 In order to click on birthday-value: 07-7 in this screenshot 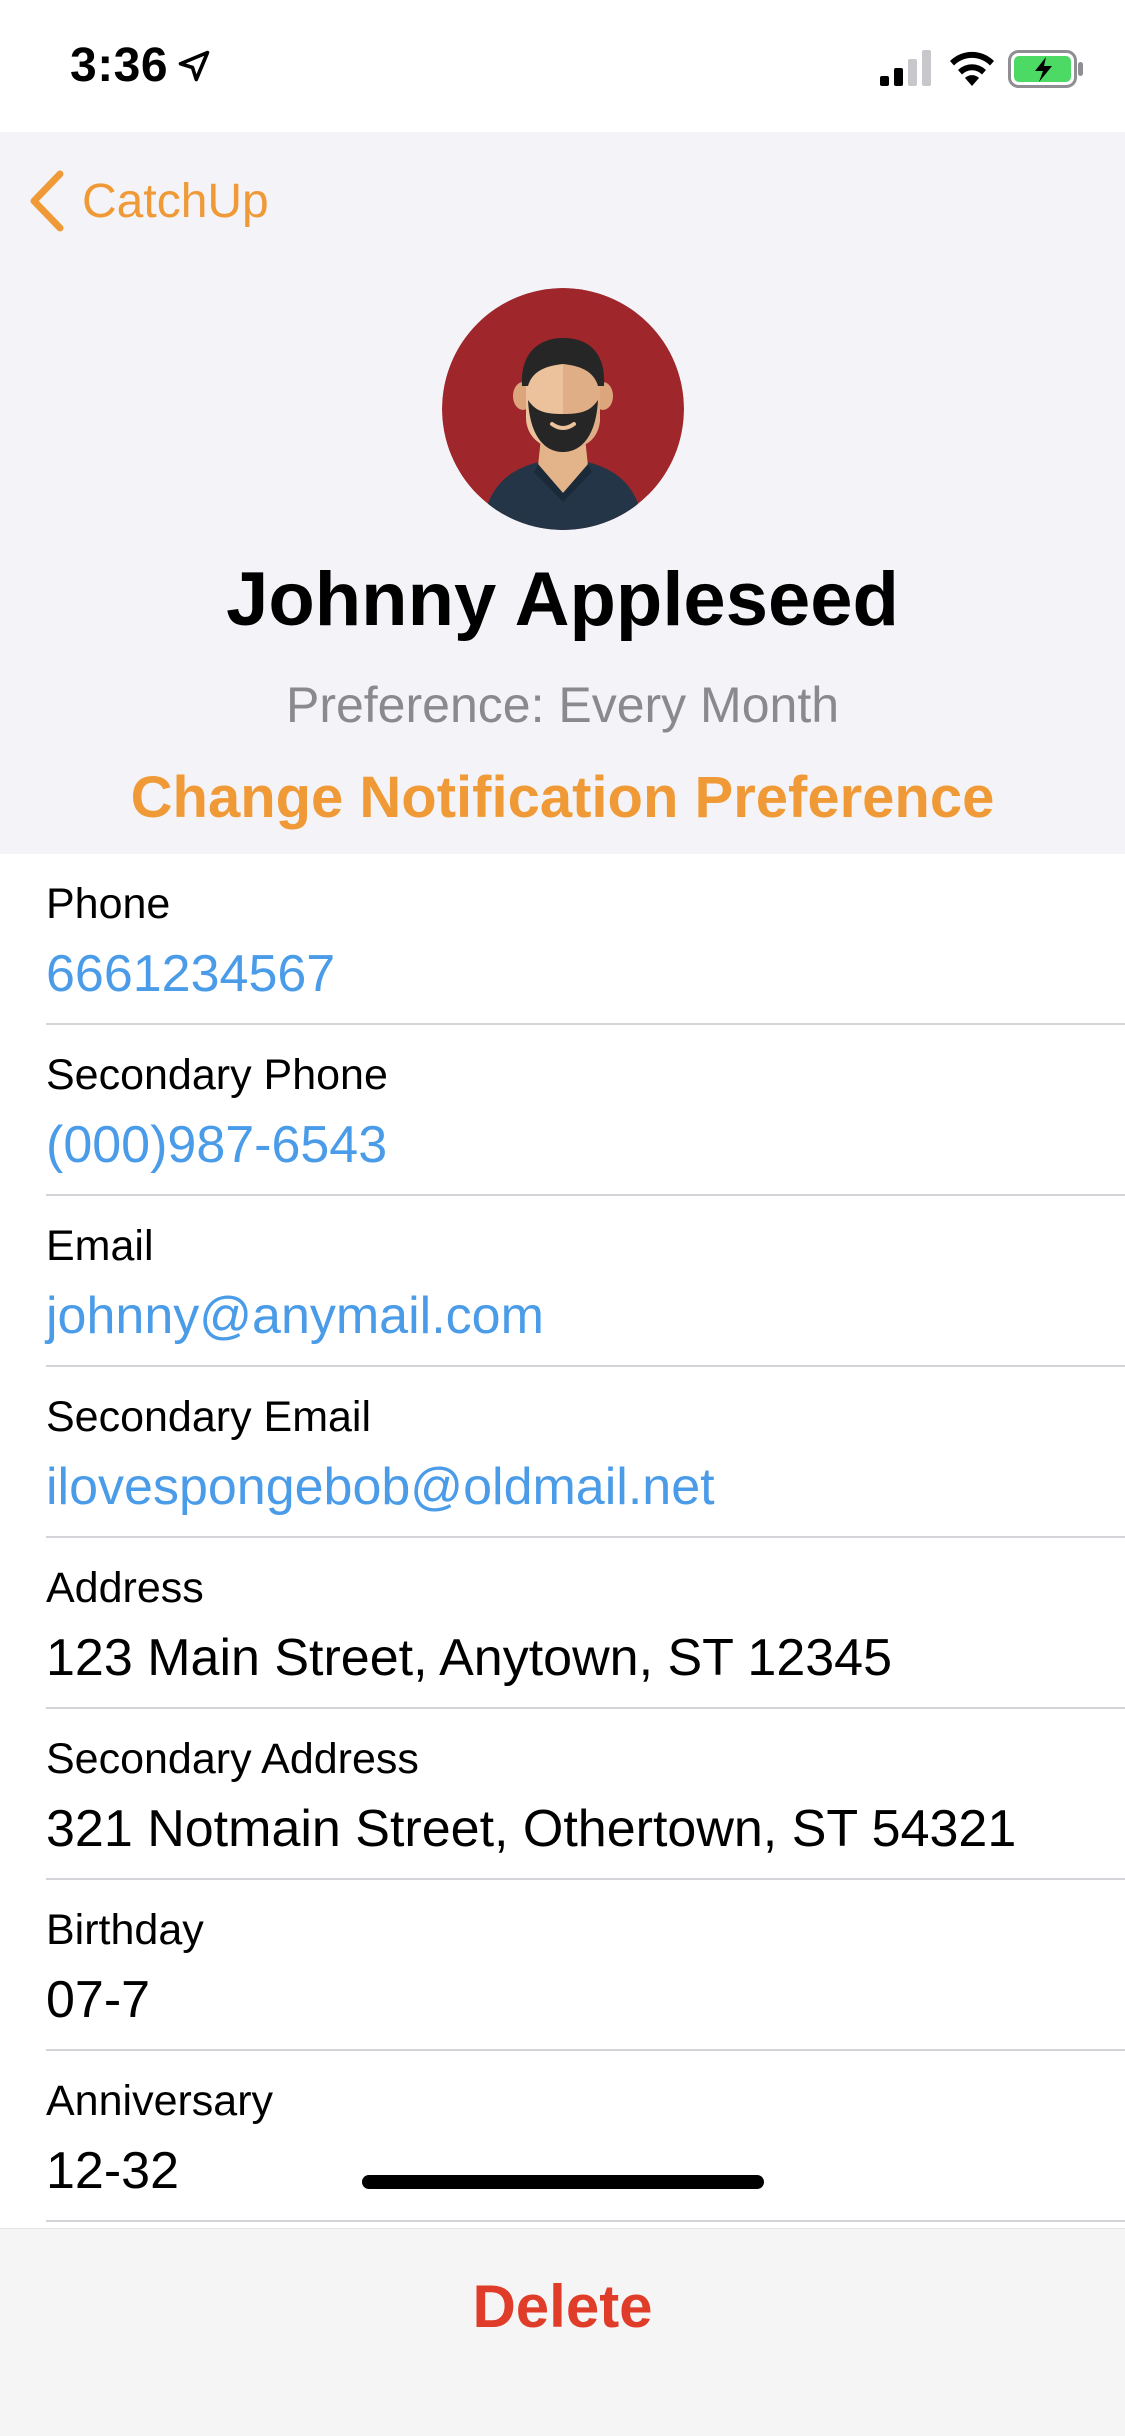, I will do `click(98, 2000)`.